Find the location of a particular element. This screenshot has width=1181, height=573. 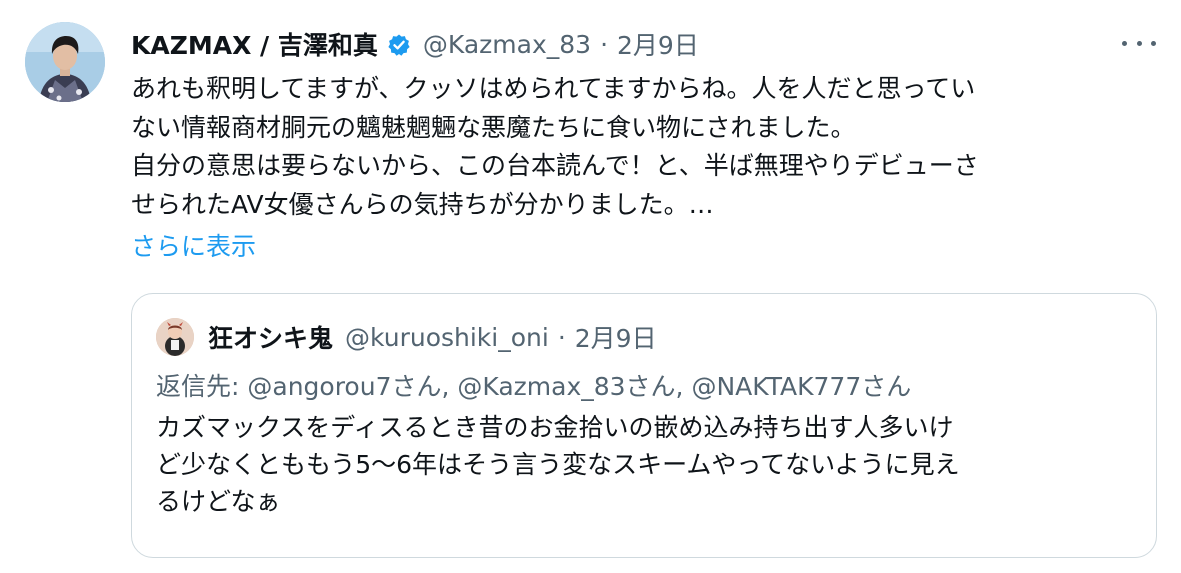

author-name: KAZMAX / 吉澤和真 is located at coordinates (254, 44).